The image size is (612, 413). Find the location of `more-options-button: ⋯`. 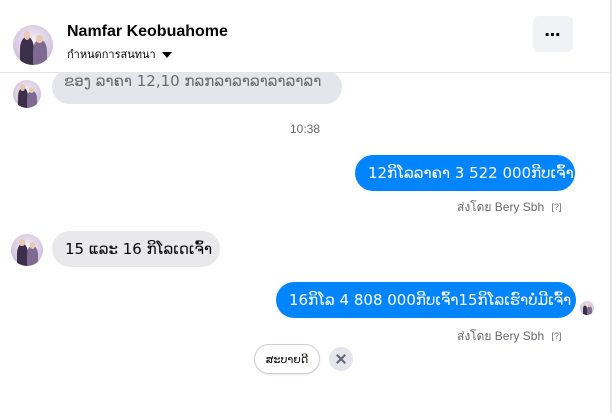

more-options-button: ⋯ is located at coordinates (553, 34).